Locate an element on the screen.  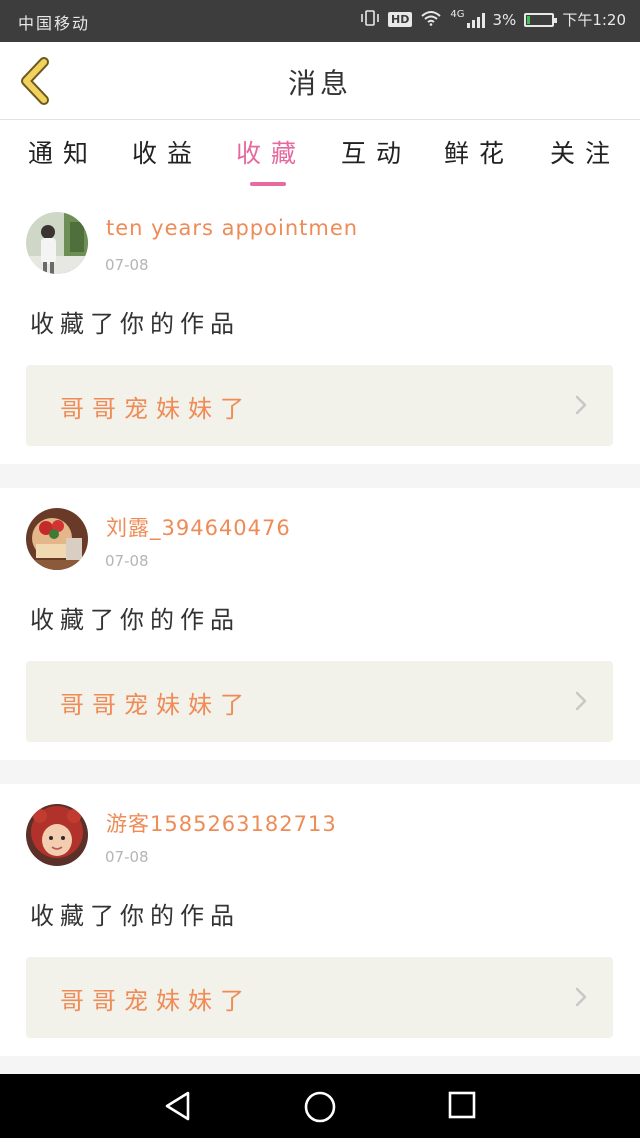
nav-back-button is located at coordinates (178, 1108).